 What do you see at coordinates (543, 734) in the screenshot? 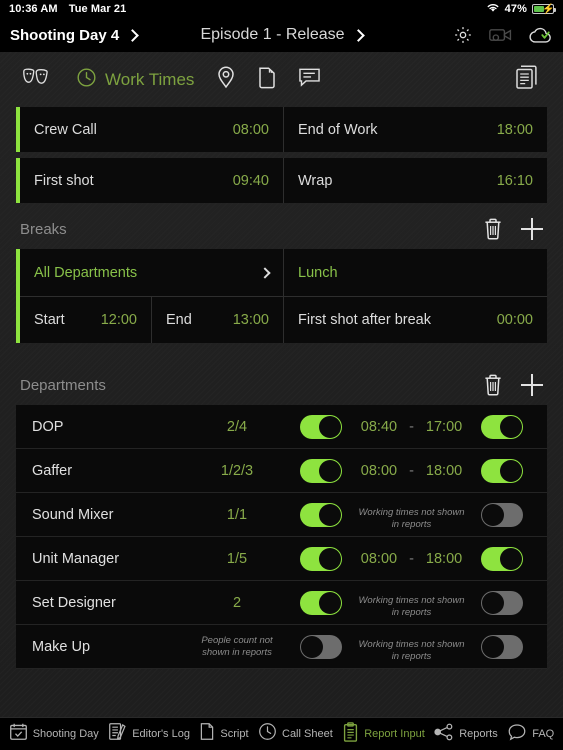
I see `tab-label: FAQ` at bounding box center [543, 734].